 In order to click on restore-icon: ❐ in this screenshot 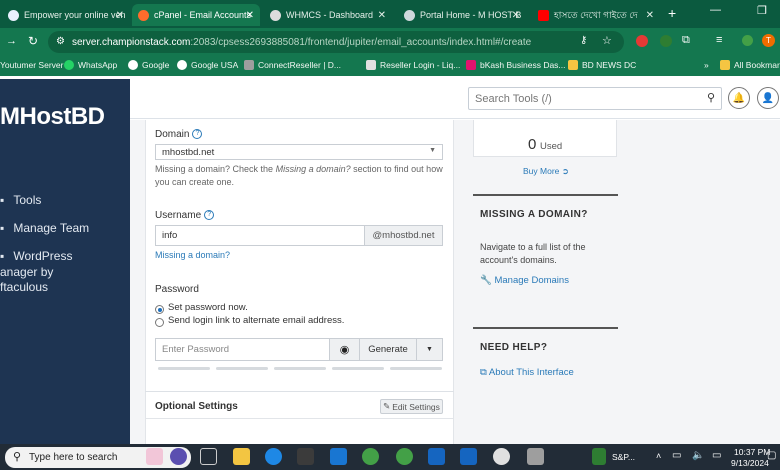, I will do `click(762, 10)`.